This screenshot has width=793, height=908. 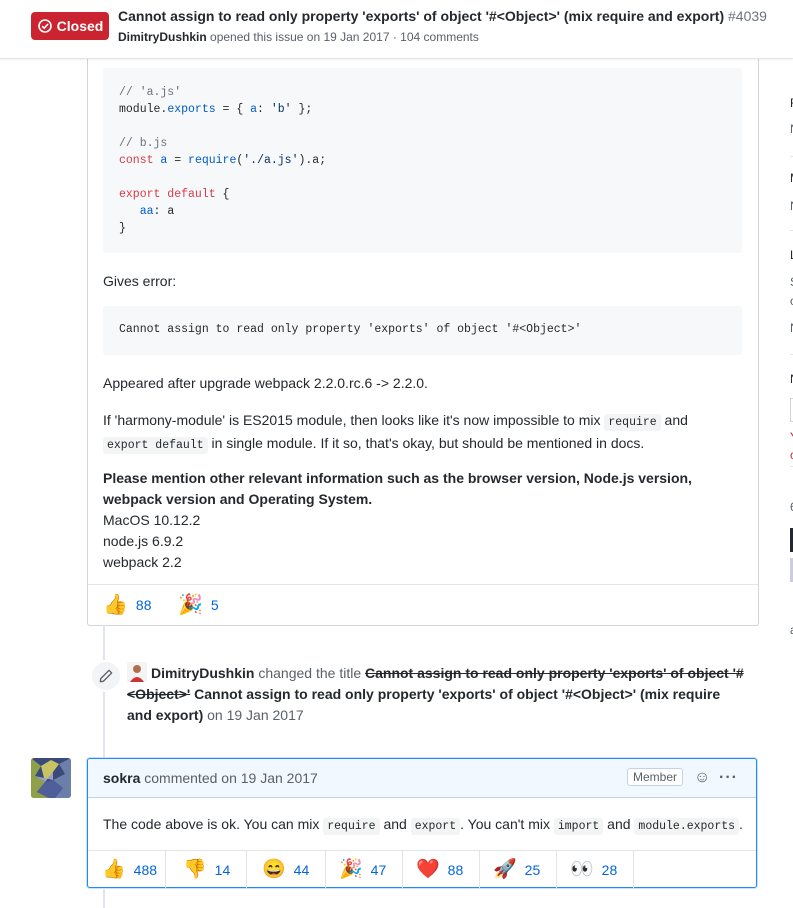 What do you see at coordinates (152, 520) in the screenshot?
I see `env-item: MacOS 10.12.2` at bounding box center [152, 520].